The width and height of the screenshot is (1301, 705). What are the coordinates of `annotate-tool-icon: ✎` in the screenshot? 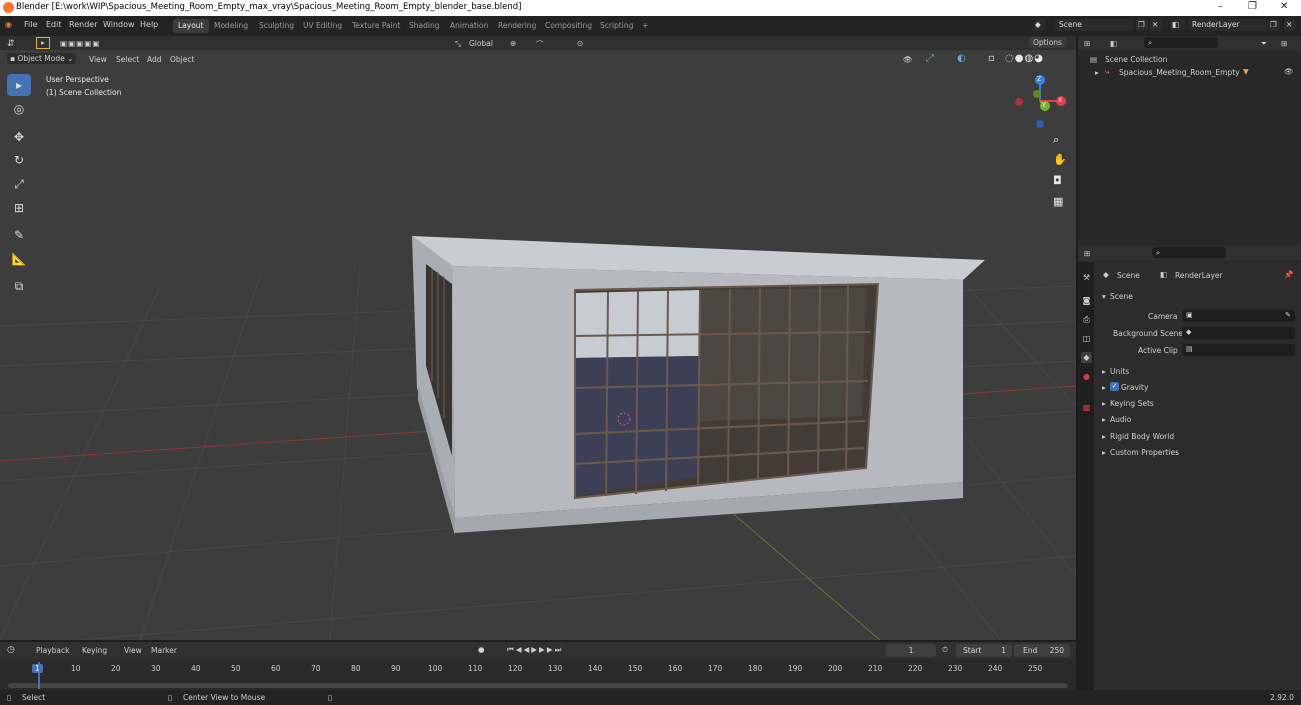 It's located at (19, 235).